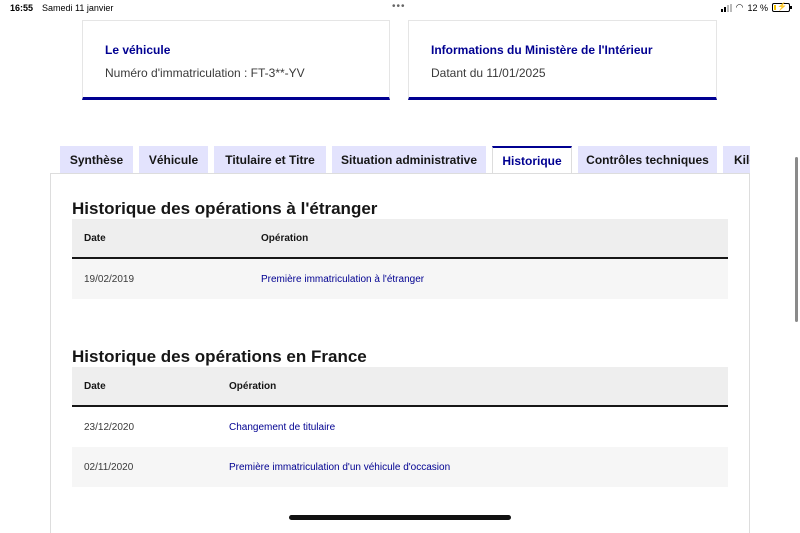 This screenshot has width=800, height=533. I want to click on row-operation-link: Première immatriculation à l'étranger, so click(342, 279).